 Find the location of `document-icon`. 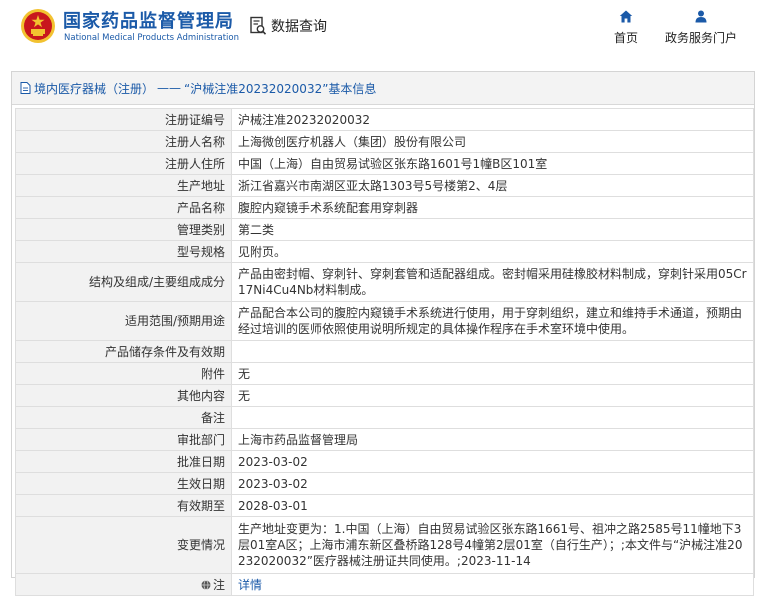

document-icon is located at coordinates (25, 88).